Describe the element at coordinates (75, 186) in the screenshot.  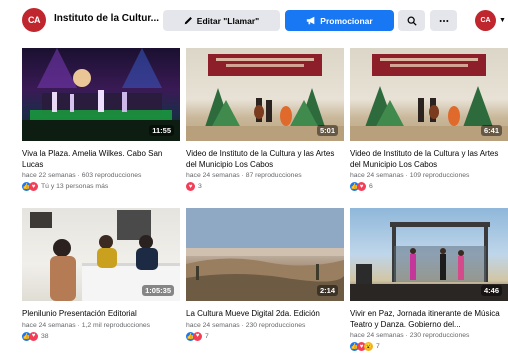
I see `reaction-count: Tú y 13 personas más` at that location.